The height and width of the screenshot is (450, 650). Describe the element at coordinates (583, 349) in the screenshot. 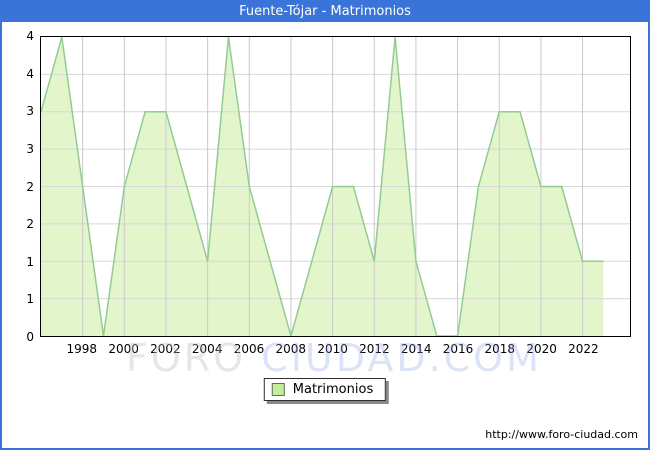

I see `x-tick-label: 2022` at that location.